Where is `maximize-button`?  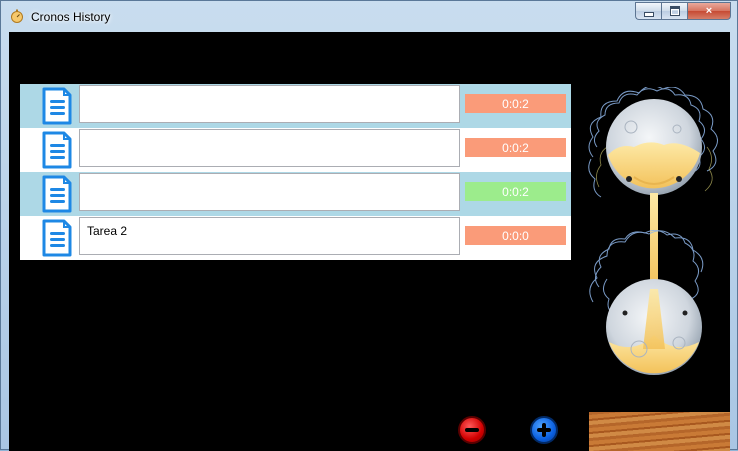
maximize-button is located at coordinates (674, 11).